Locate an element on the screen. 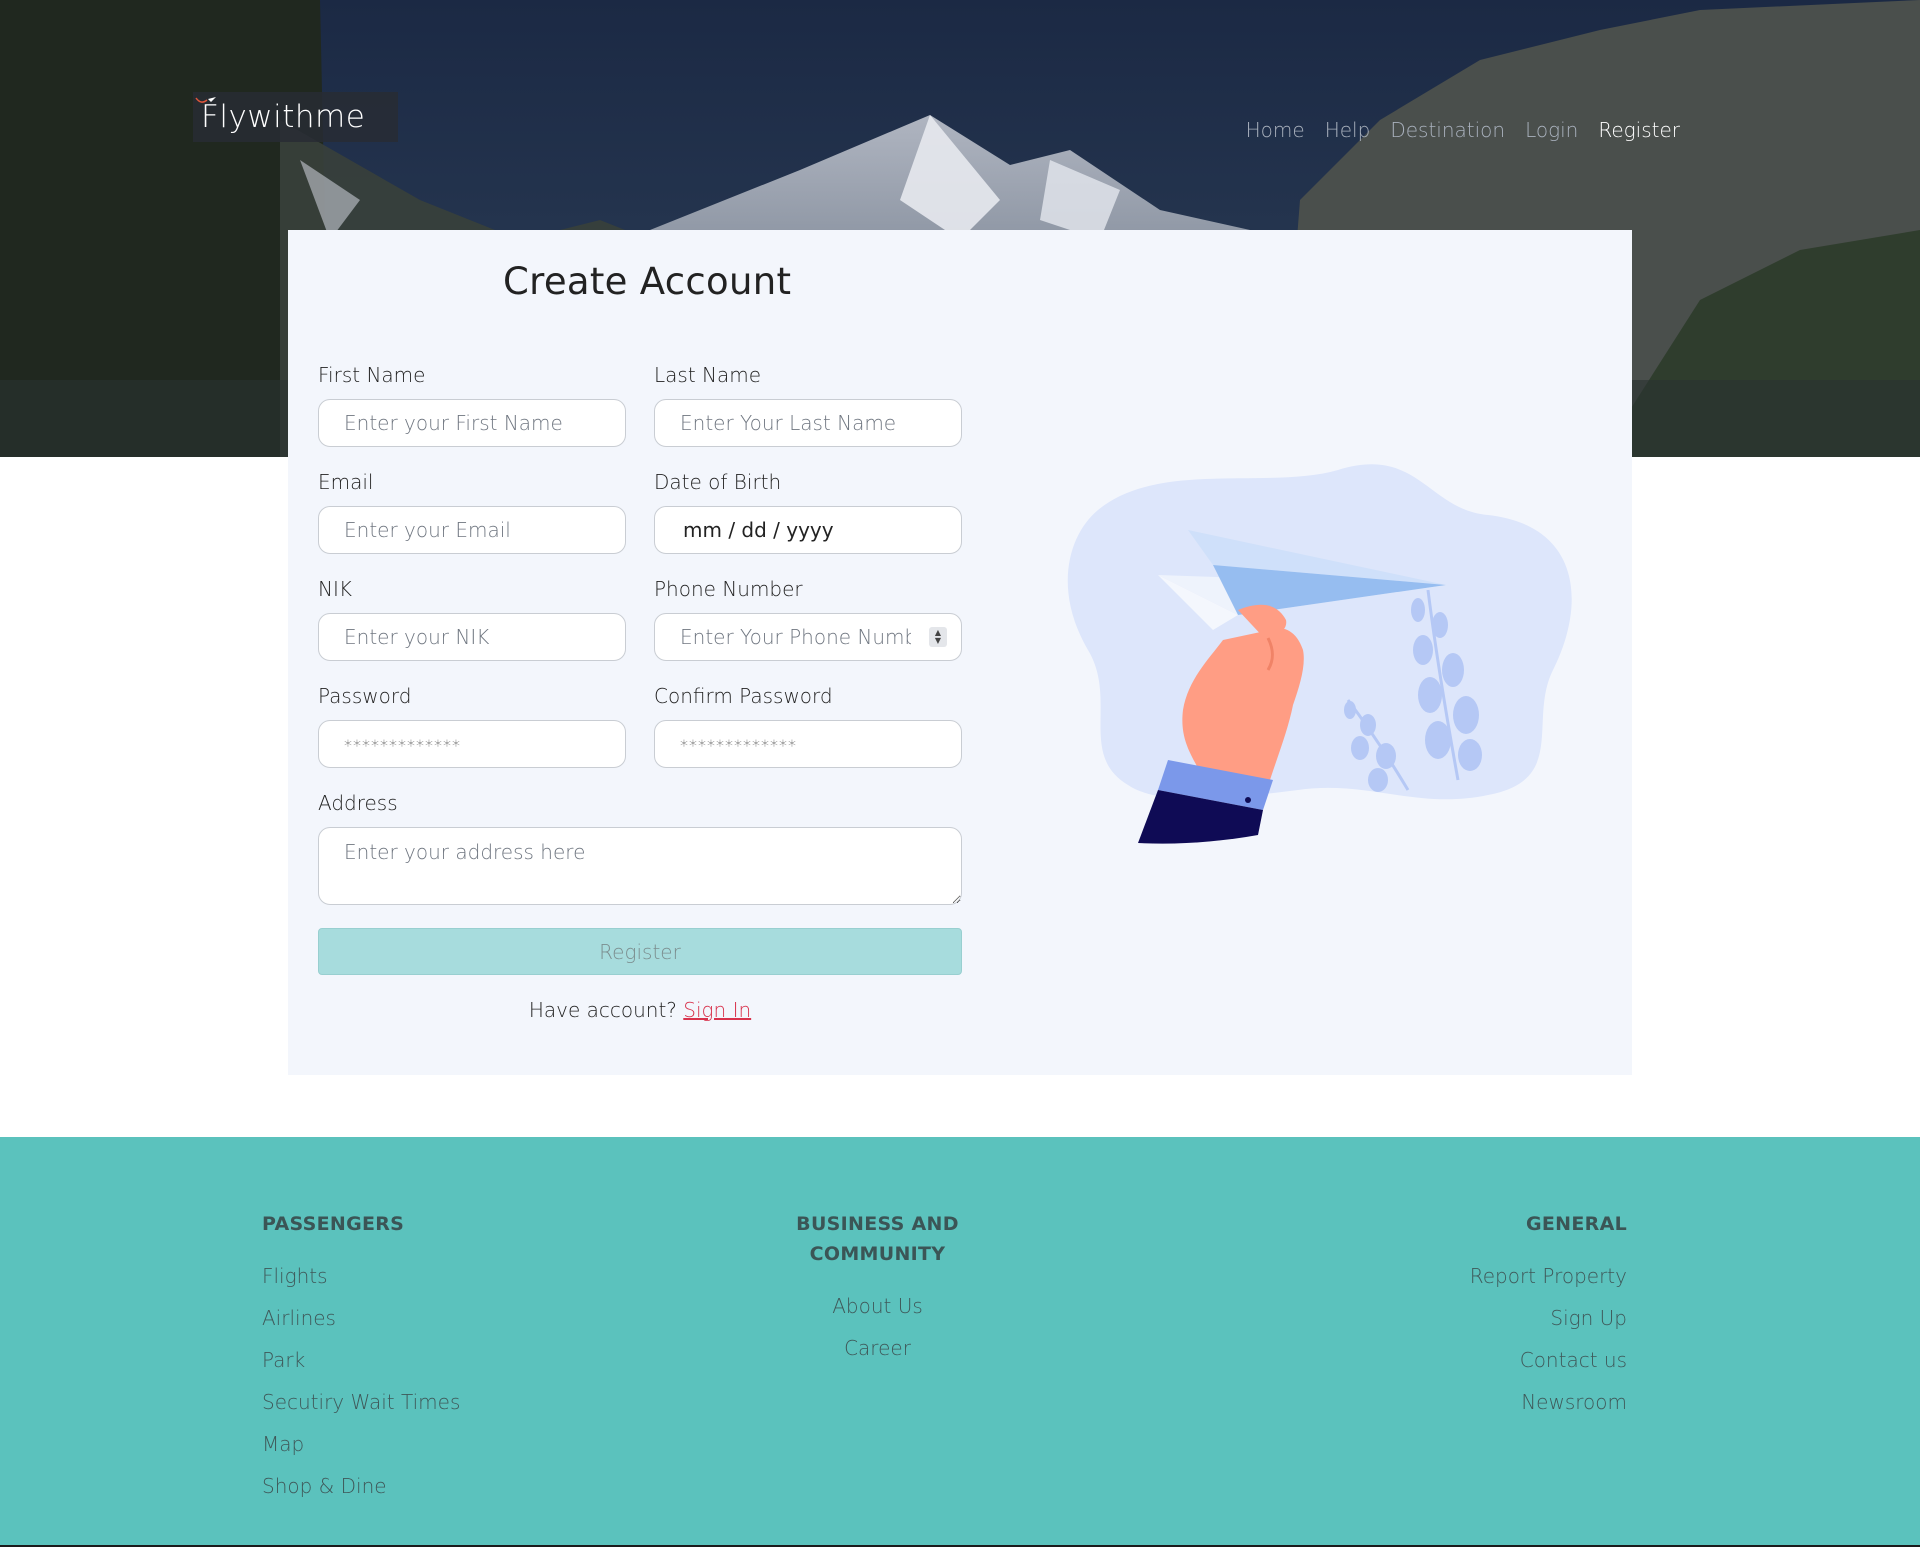 This screenshot has height=1547, width=1920. footer-link-contact-us: Contact us is located at coordinates (1548, 1360).